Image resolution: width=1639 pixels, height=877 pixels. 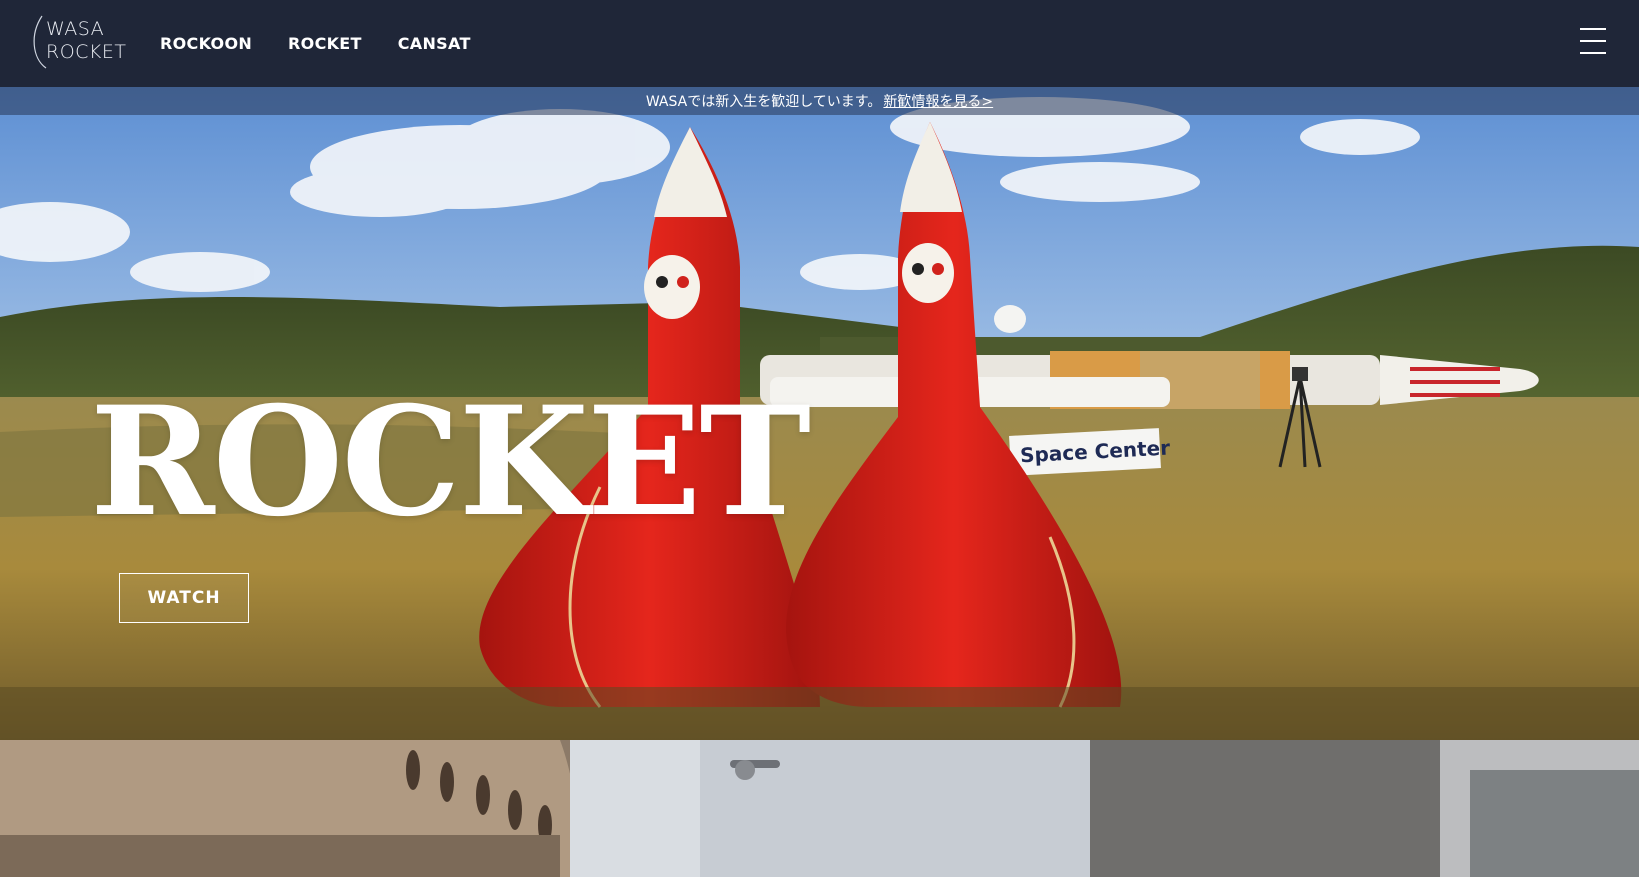 I want to click on nav-rocket: ROCKET, so click(x=325, y=43).